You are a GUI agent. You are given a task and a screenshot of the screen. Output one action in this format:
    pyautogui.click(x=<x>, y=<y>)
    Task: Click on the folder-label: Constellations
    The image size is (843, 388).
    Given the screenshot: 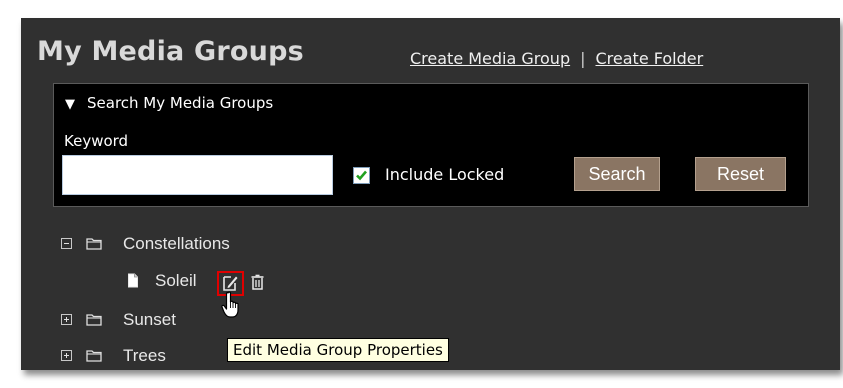 What is the action you would take?
    pyautogui.click(x=176, y=244)
    